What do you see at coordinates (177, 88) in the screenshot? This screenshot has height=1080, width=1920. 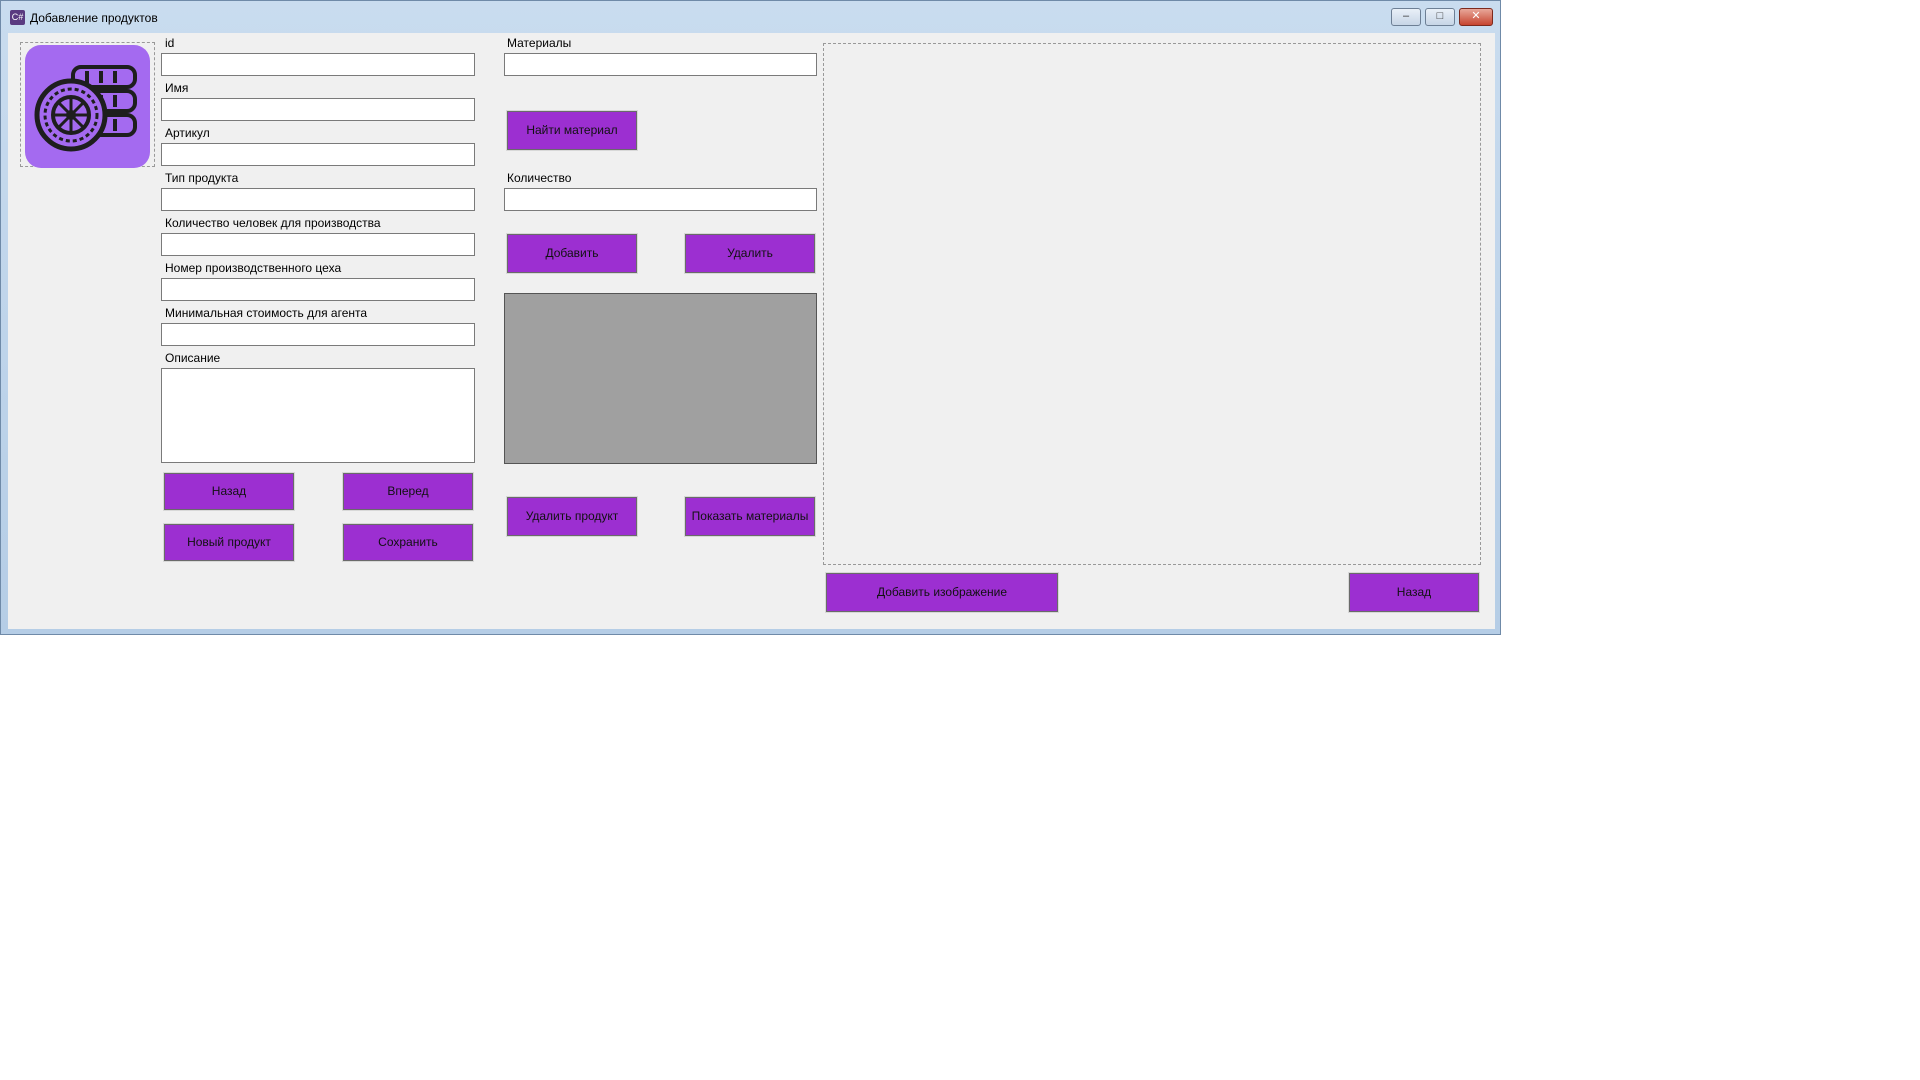 I see `name-label: Имя` at bounding box center [177, 88].